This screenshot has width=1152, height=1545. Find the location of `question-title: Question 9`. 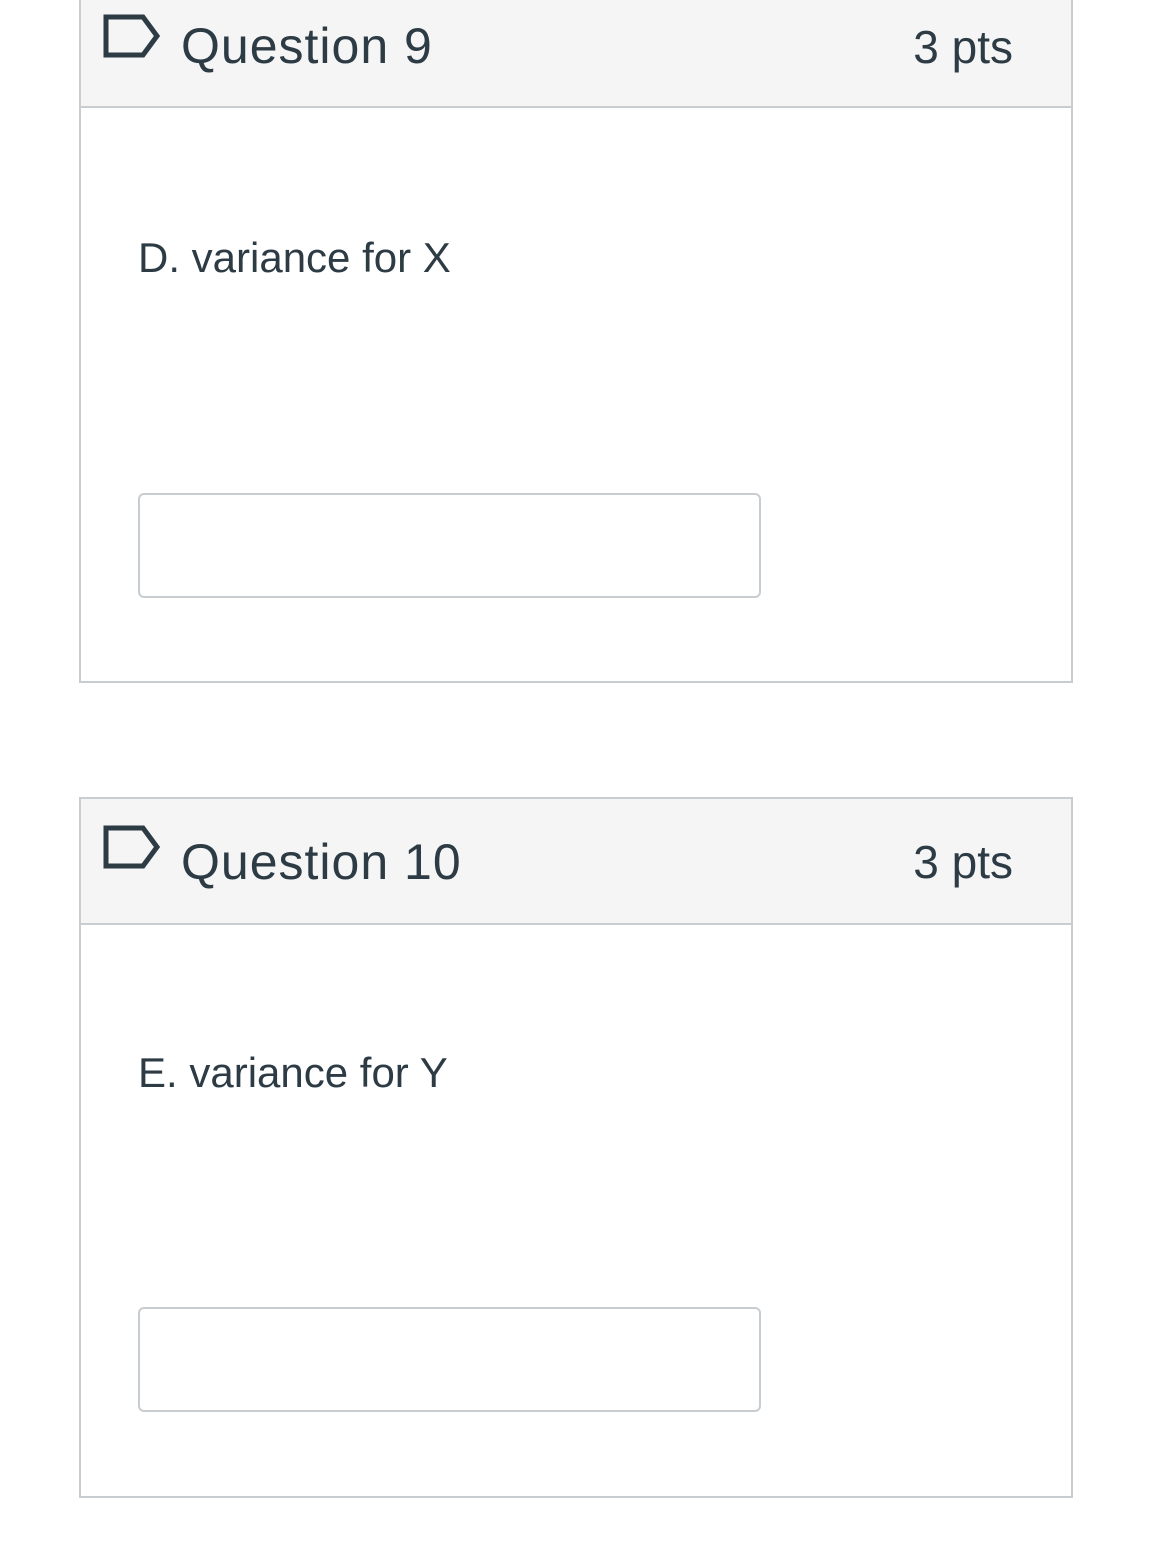

question-title: Question 9 is located at coordinates (307, 46).